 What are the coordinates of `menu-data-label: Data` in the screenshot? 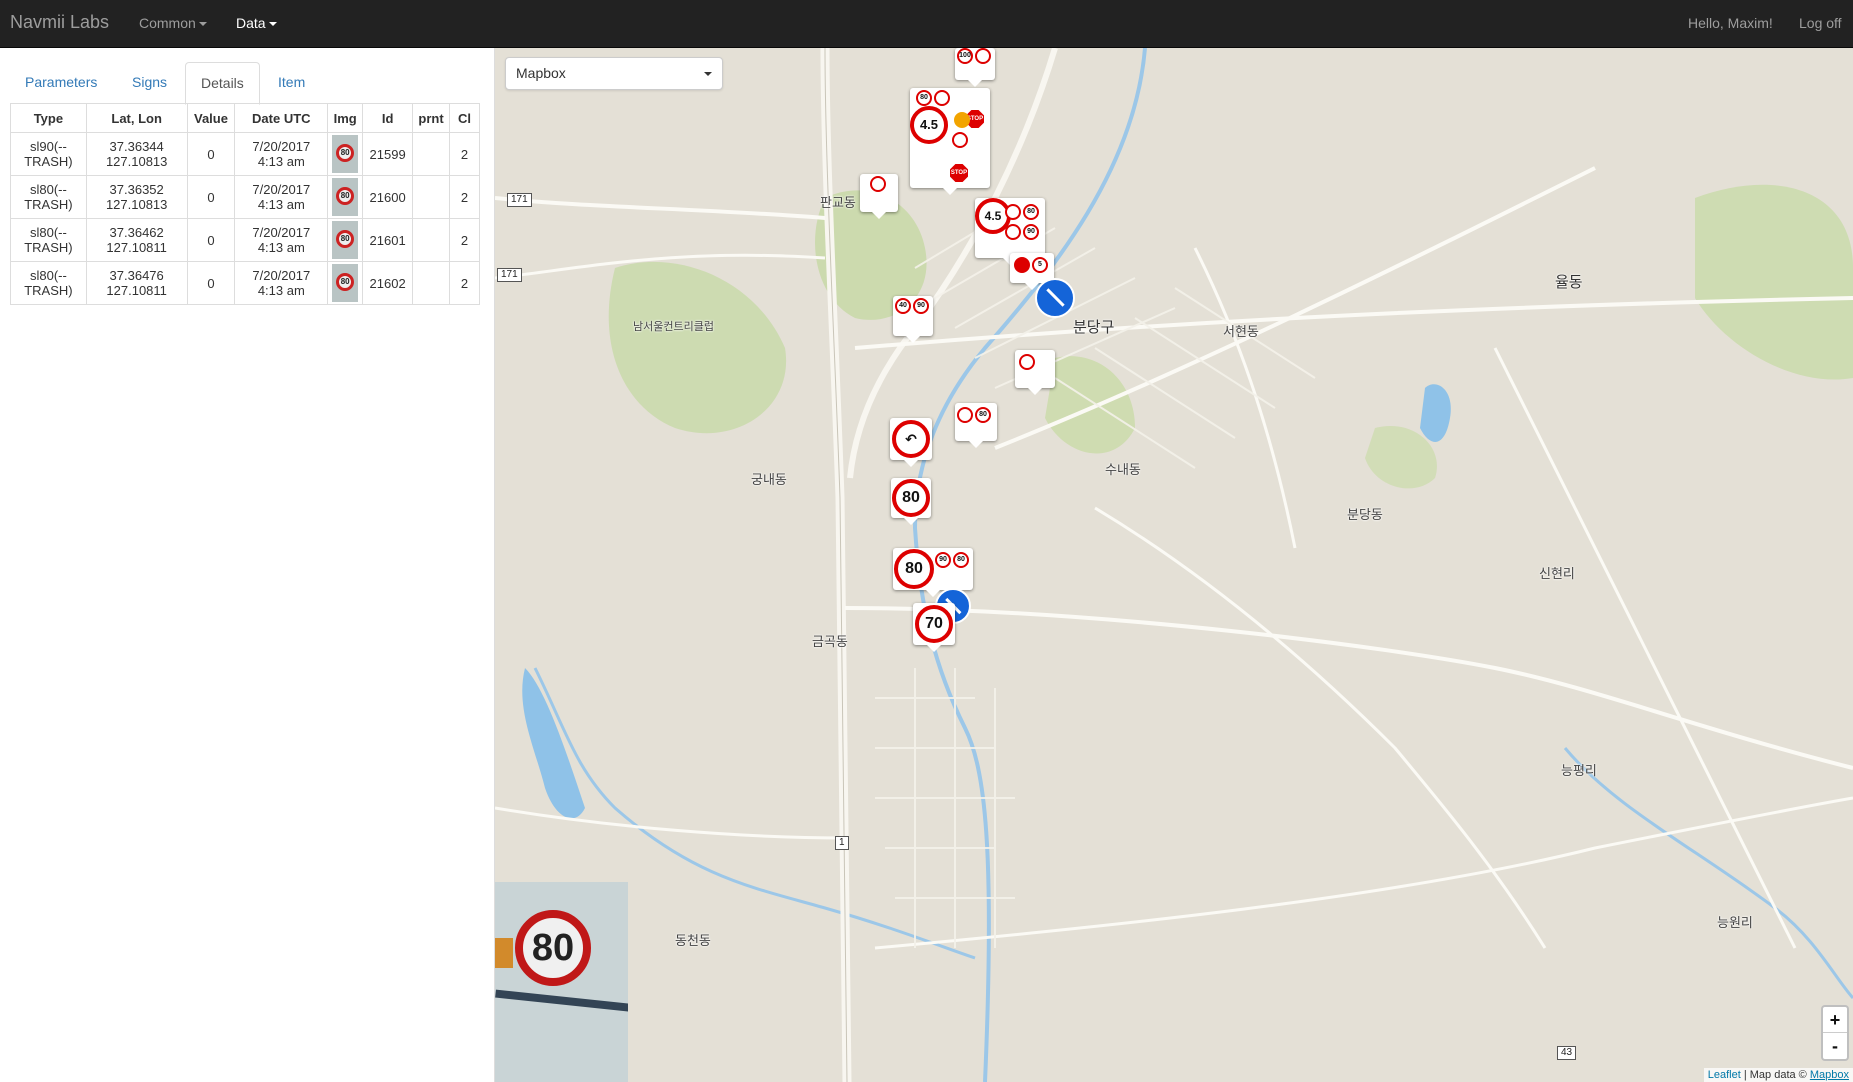 It's located at (251, 23).